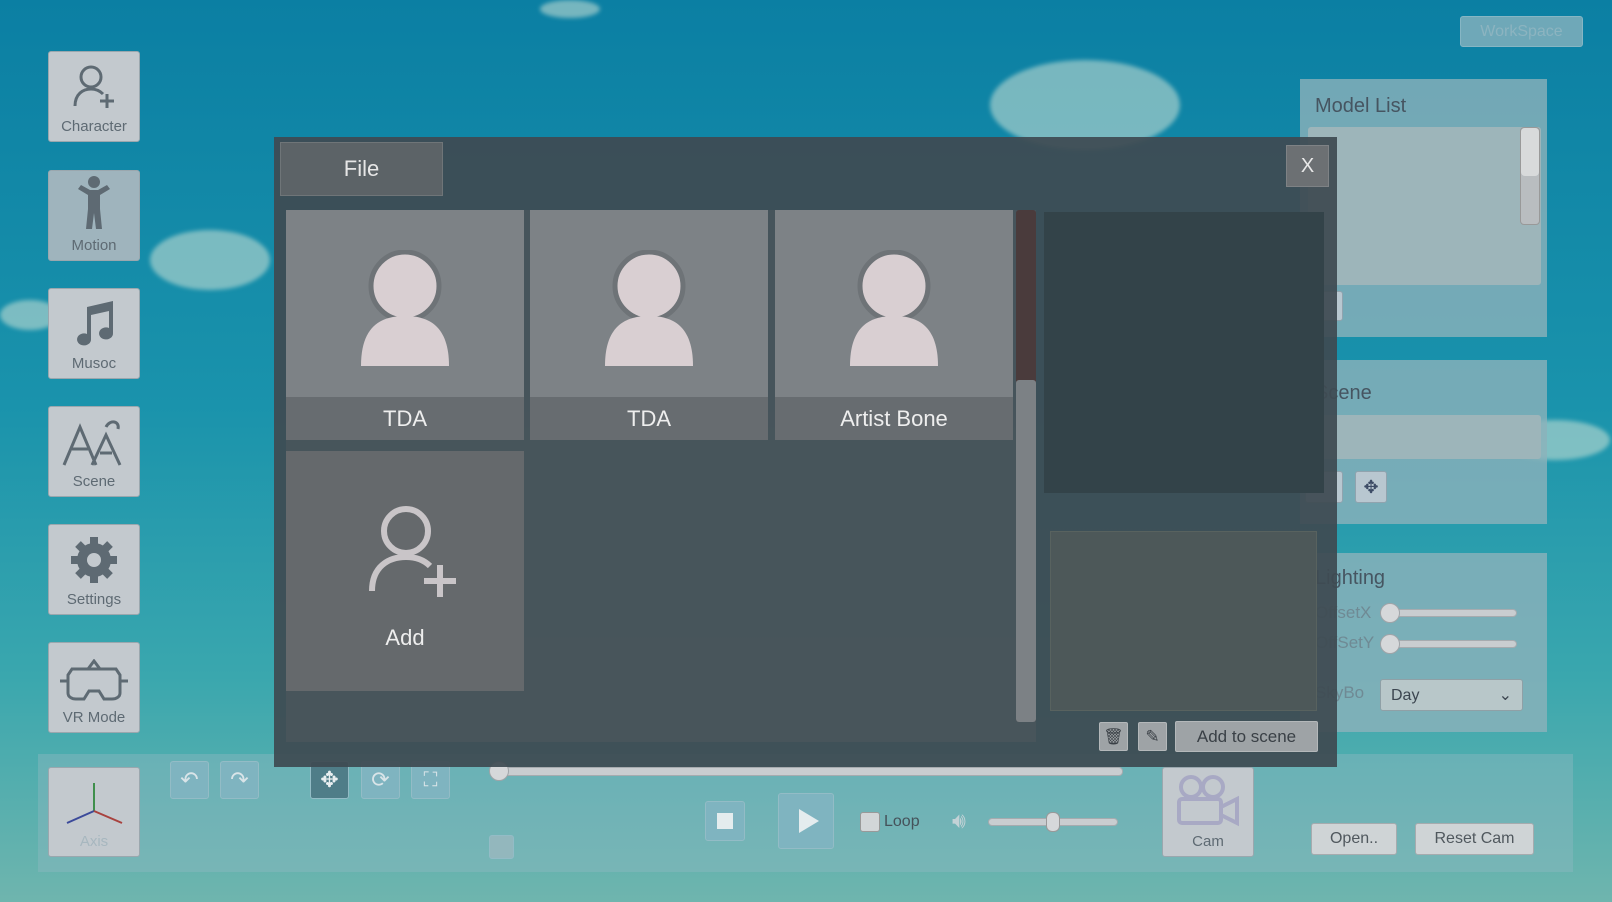 The image size is (1612, 902). I want to click on timeline-slider, so click(810, 771).